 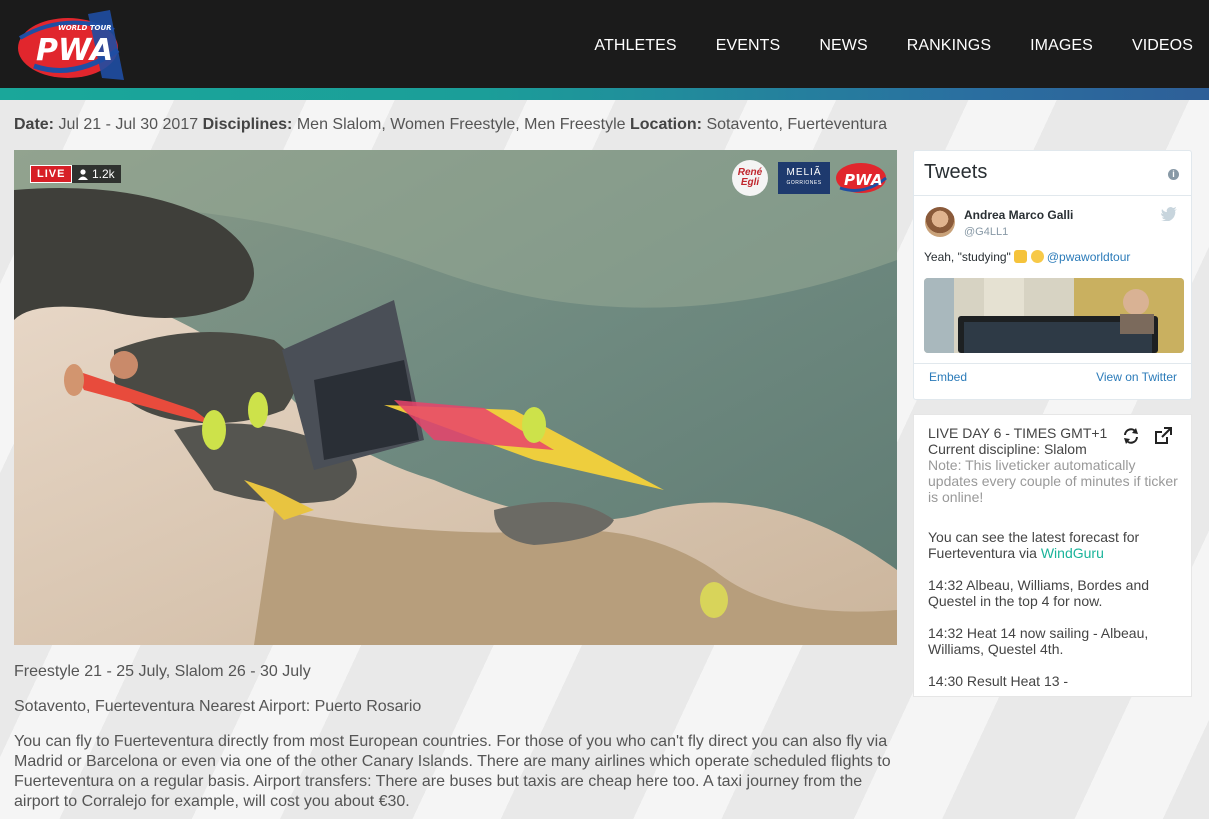 I want to click on viewer-count: 1.2k, so click(x=103, y=174).